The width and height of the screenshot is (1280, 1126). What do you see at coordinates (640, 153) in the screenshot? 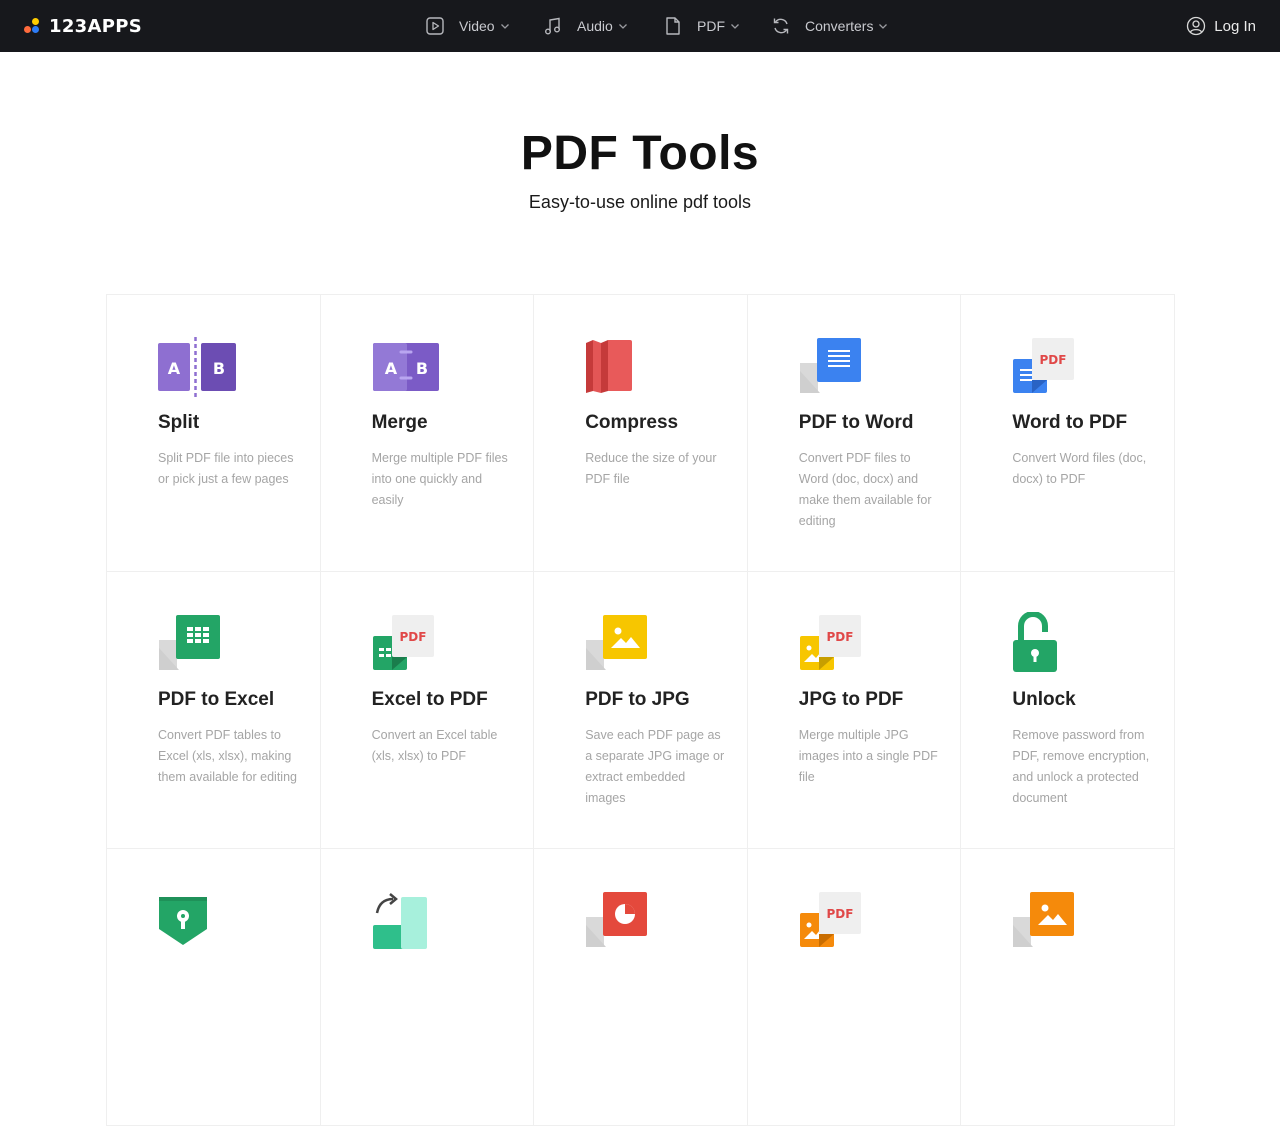
I see `page-title: PDF Tools` at bounding box center [640, 153].